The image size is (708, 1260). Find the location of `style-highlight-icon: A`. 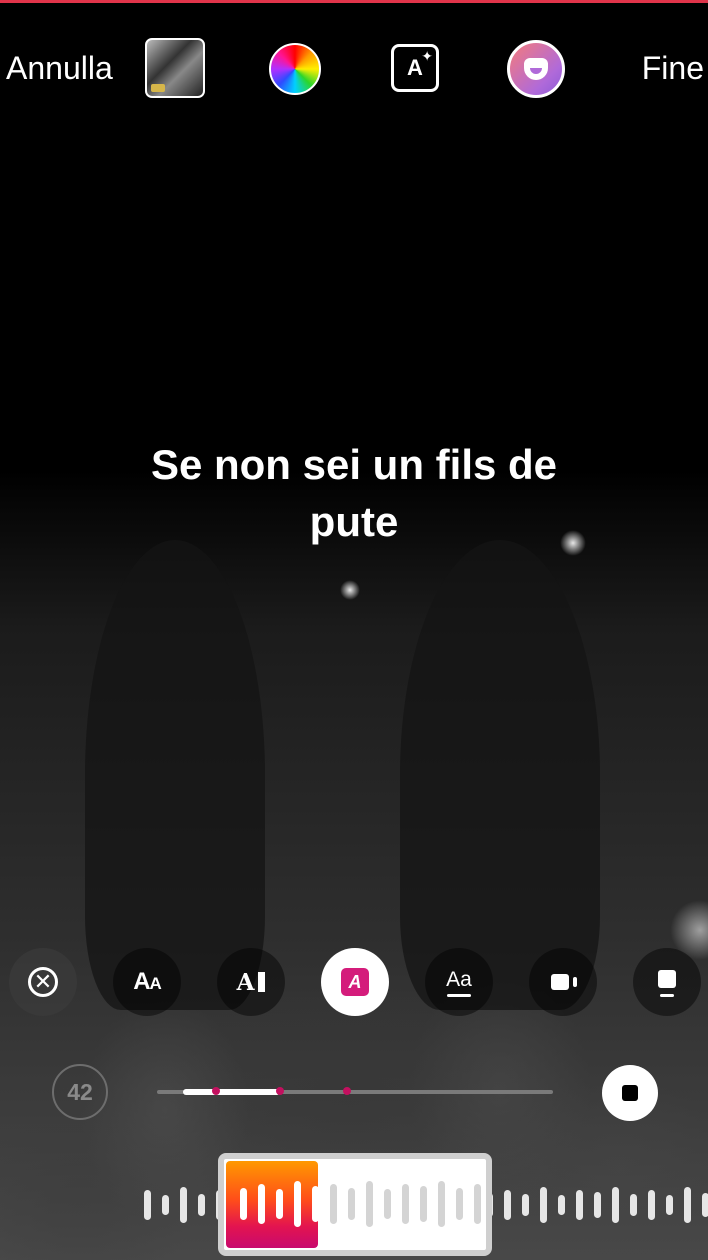

style-highlight-icon: A is located at coordinates (355, 982).